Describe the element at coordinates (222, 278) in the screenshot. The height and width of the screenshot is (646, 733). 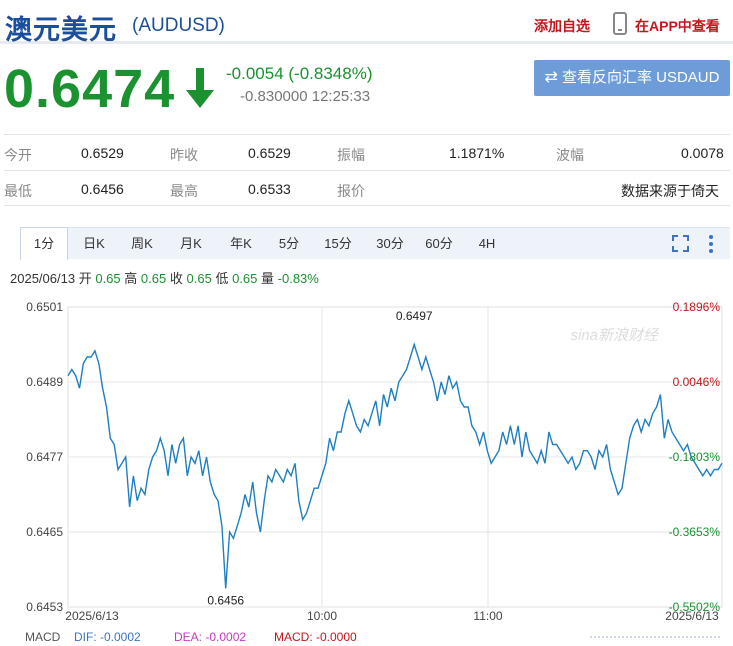
I see `low-label: 低` at that location.